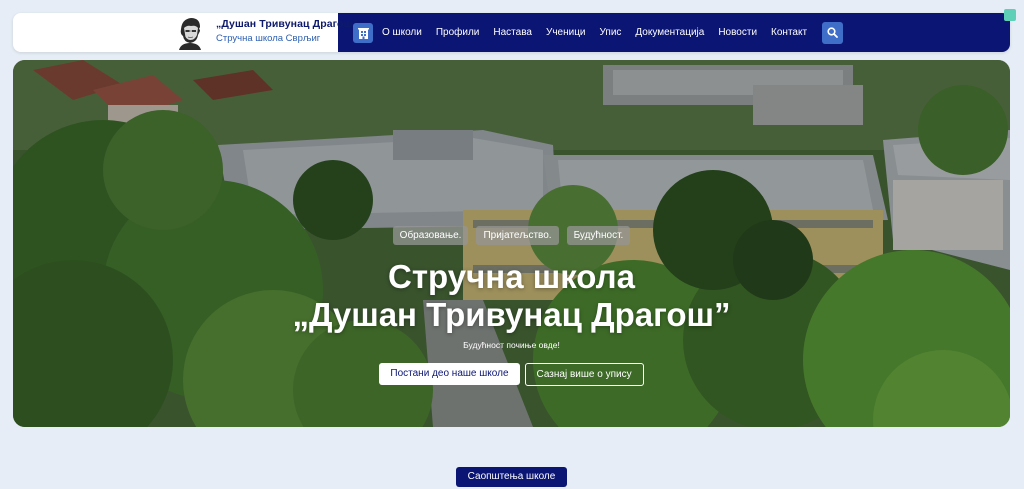 This screenshot has width=1024, height=489. I want to click on tag-friendship: Пријатељство., so click(517, 235).